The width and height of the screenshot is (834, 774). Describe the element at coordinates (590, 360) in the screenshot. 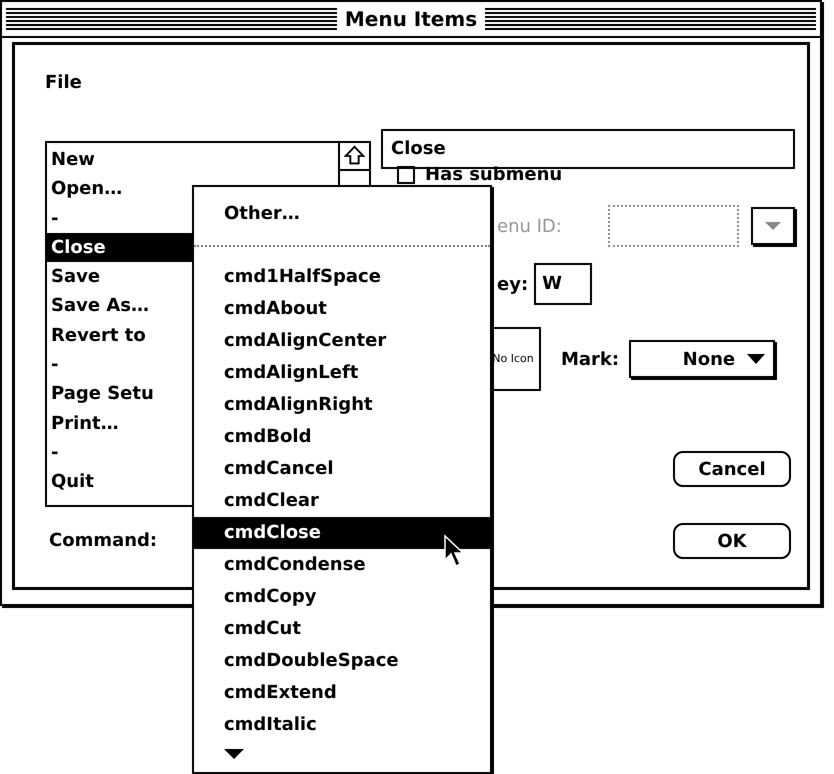

I see `mark-label: Mark:` at that location.